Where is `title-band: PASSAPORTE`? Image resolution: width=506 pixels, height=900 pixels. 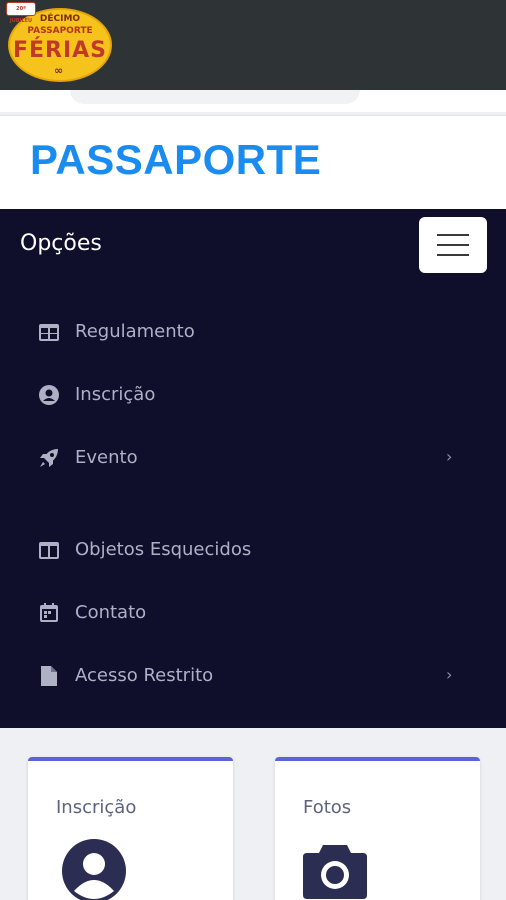
title-band: PASSAPORTE is located at coordinates (253, 162).